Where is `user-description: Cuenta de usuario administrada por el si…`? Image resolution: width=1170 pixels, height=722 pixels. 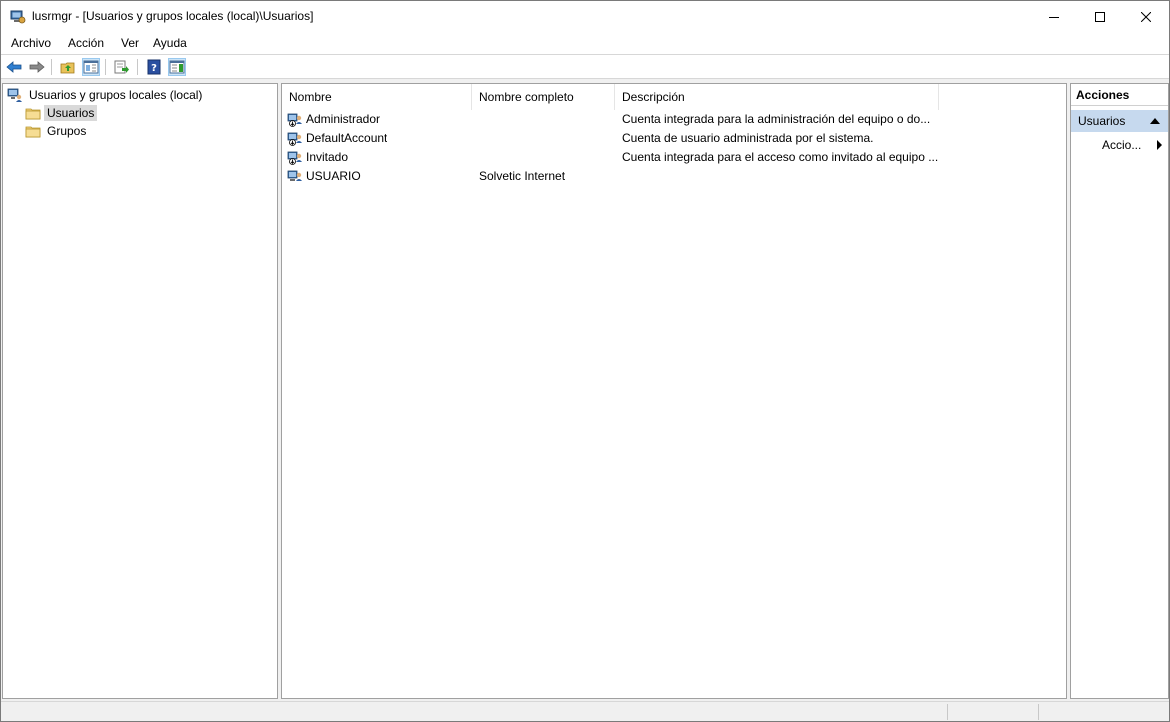 user-description: Cuenta de usuario administrada por el si… is located at coordinates (748, 138).